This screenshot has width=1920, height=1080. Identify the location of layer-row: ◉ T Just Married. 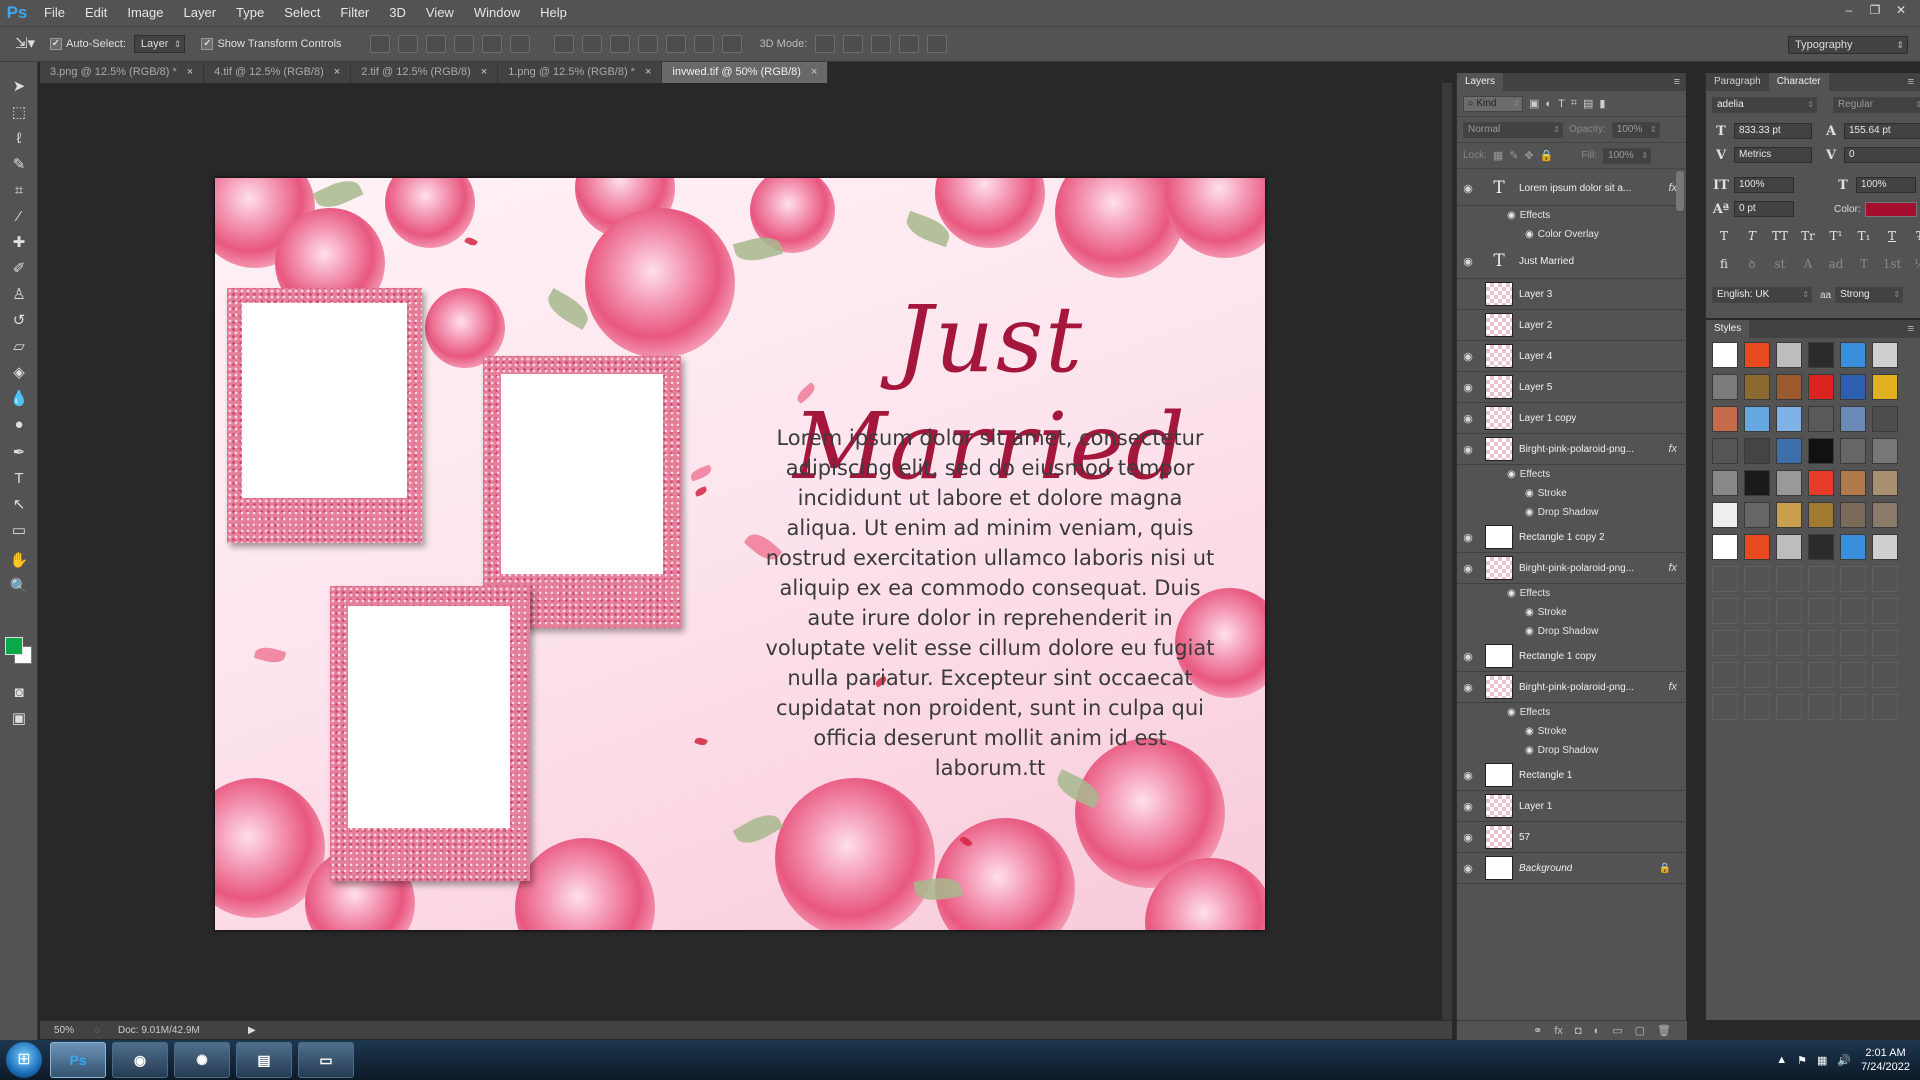
(1572, 261).